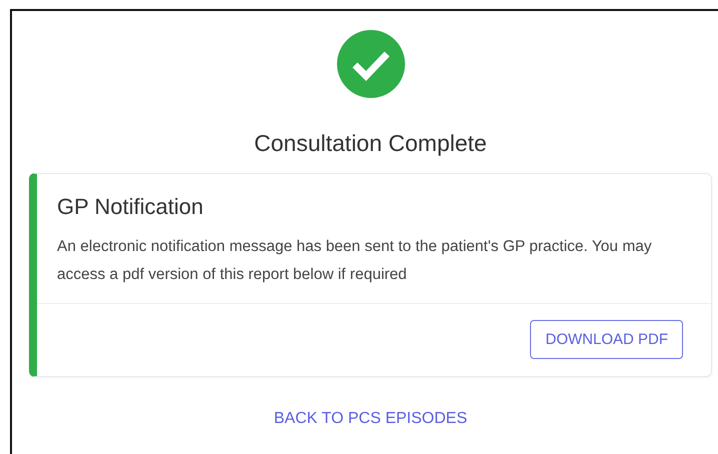 The image size is (718, 454). Describe the element at coordinates (370, 143) in the screenshot. I see `status-title: Consultation Complete` at that location.